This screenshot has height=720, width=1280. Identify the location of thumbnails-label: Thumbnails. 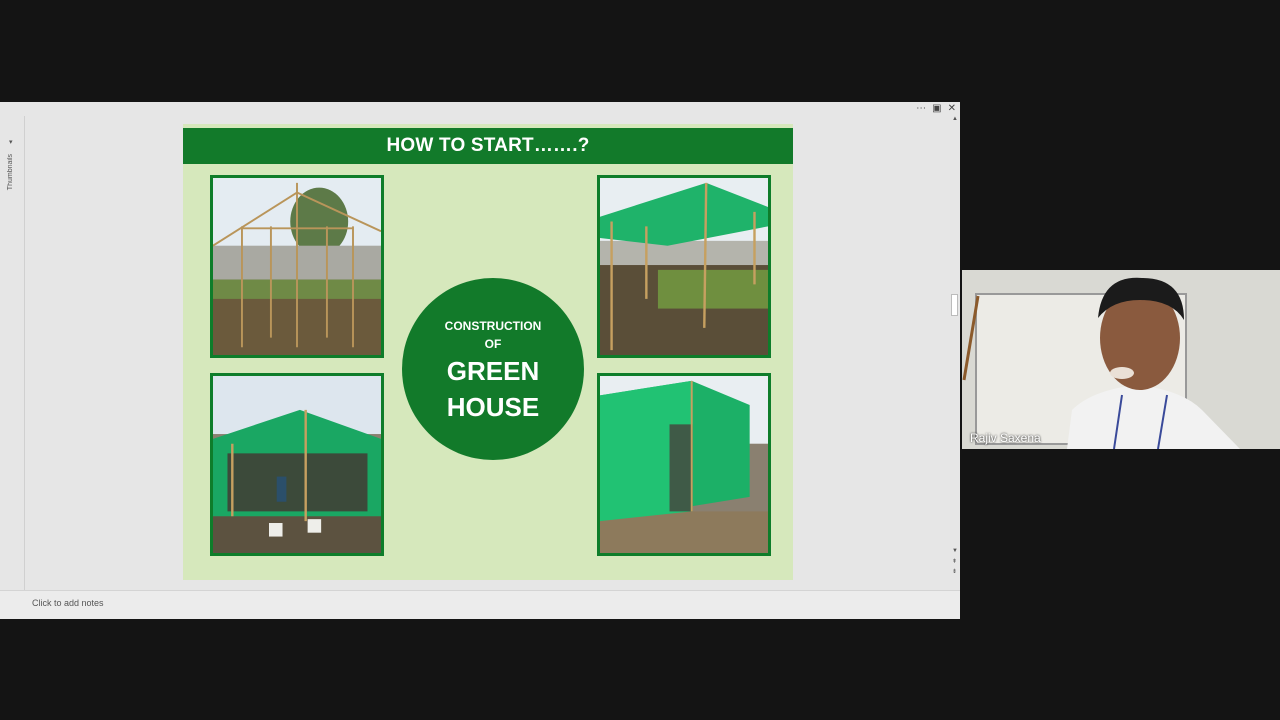
(10, 172).